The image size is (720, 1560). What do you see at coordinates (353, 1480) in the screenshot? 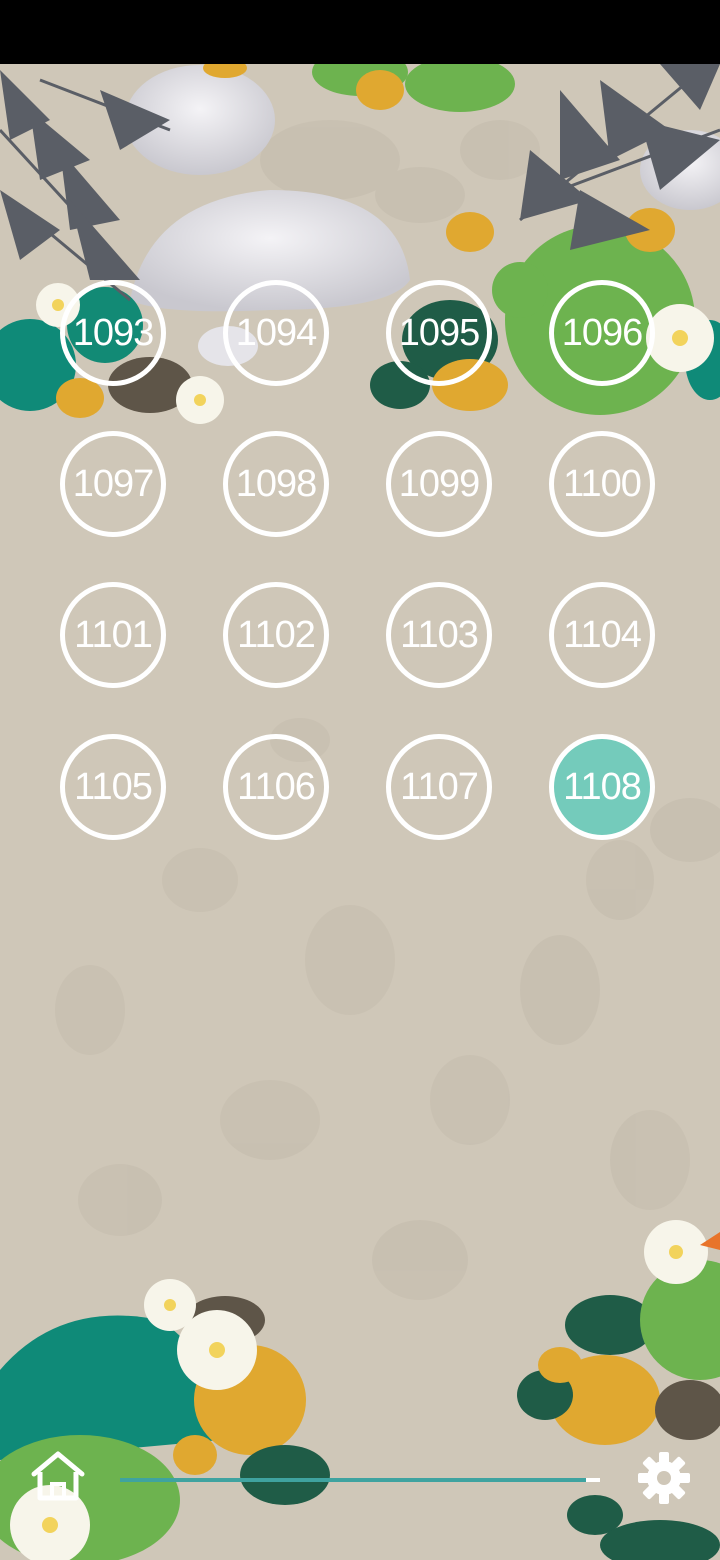
I see `progress-bar-fill` at bounding box center [353, 1480].